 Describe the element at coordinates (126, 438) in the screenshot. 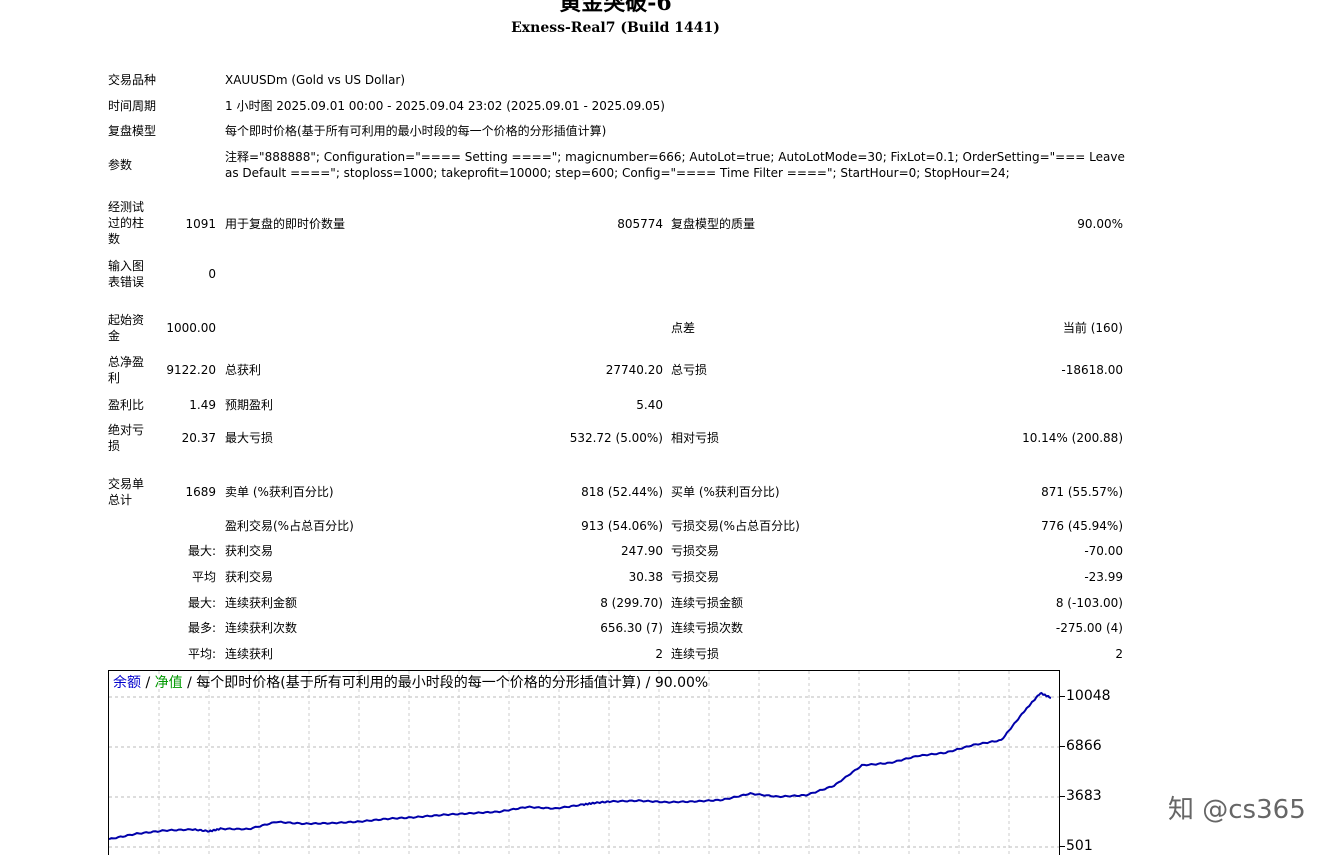

I see `abs-drawdown-label: 绝对亏损` at that location.